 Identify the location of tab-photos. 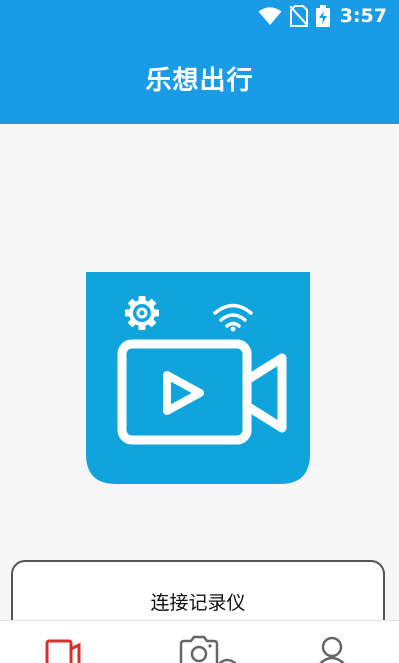
(199, 642).